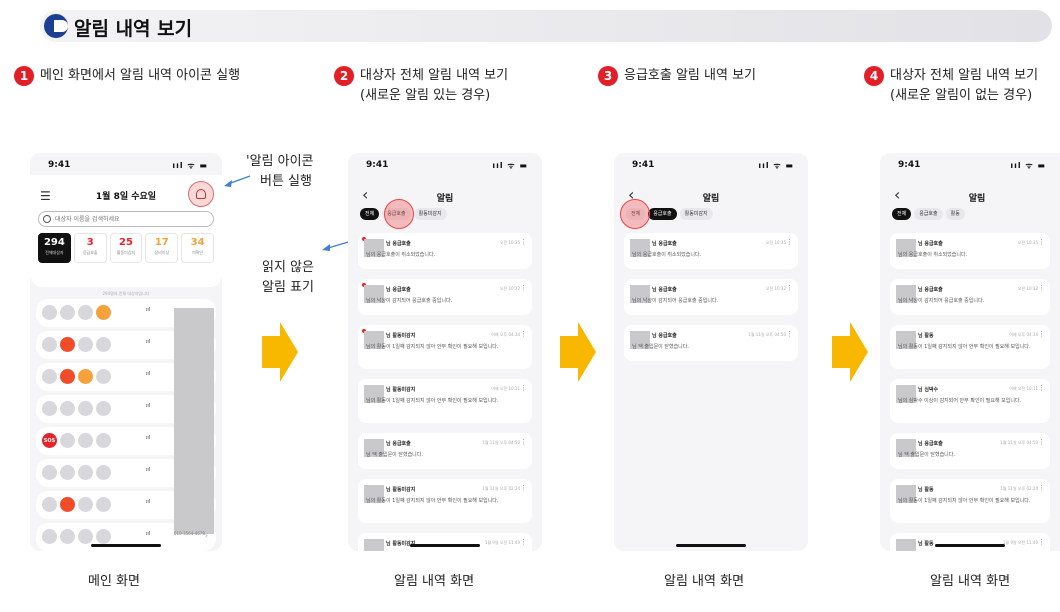  What do you see at coordinates (1019, 442) in the screenshot?
I see `notification-time: 1월 11일 오후 04:50` at bounding box center [1019, 442].